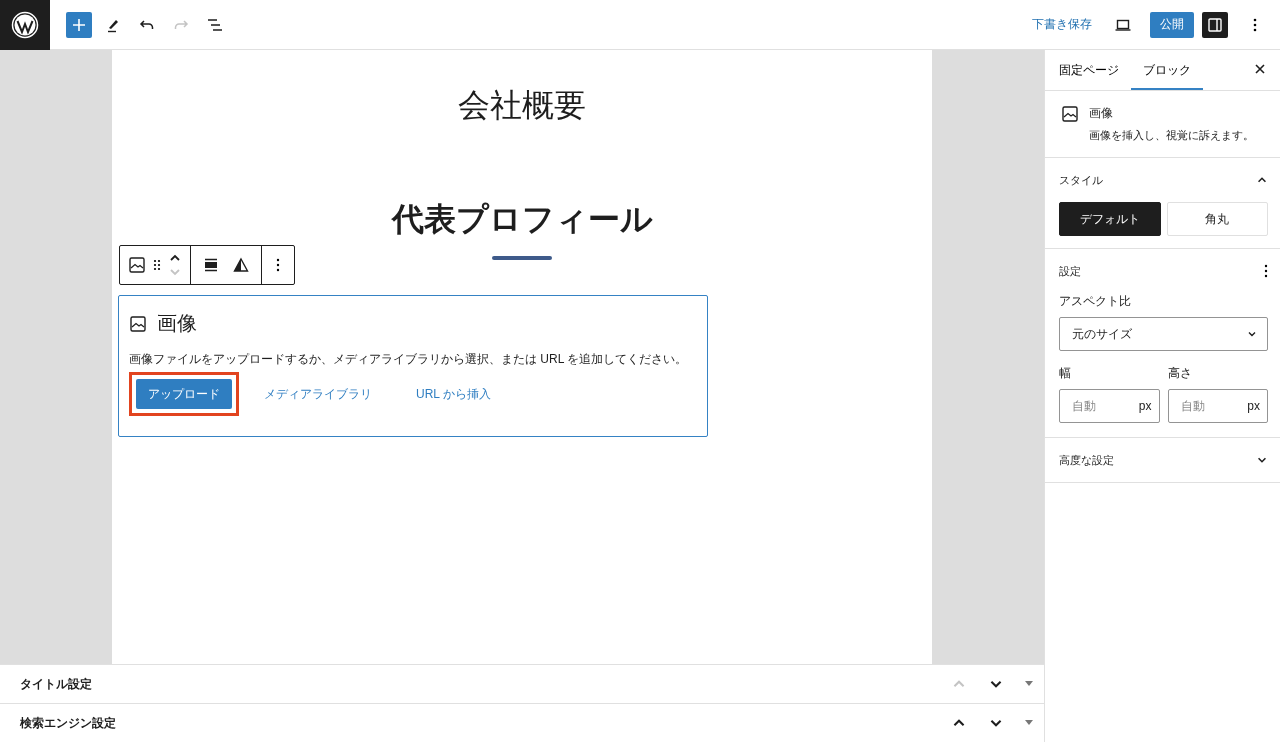 Image resolution: width=1280 pixels, height=742 pixels. Describe the element at coordinates (522, 106) in the screenshot. I see `page-title: 会社概要` at that location.